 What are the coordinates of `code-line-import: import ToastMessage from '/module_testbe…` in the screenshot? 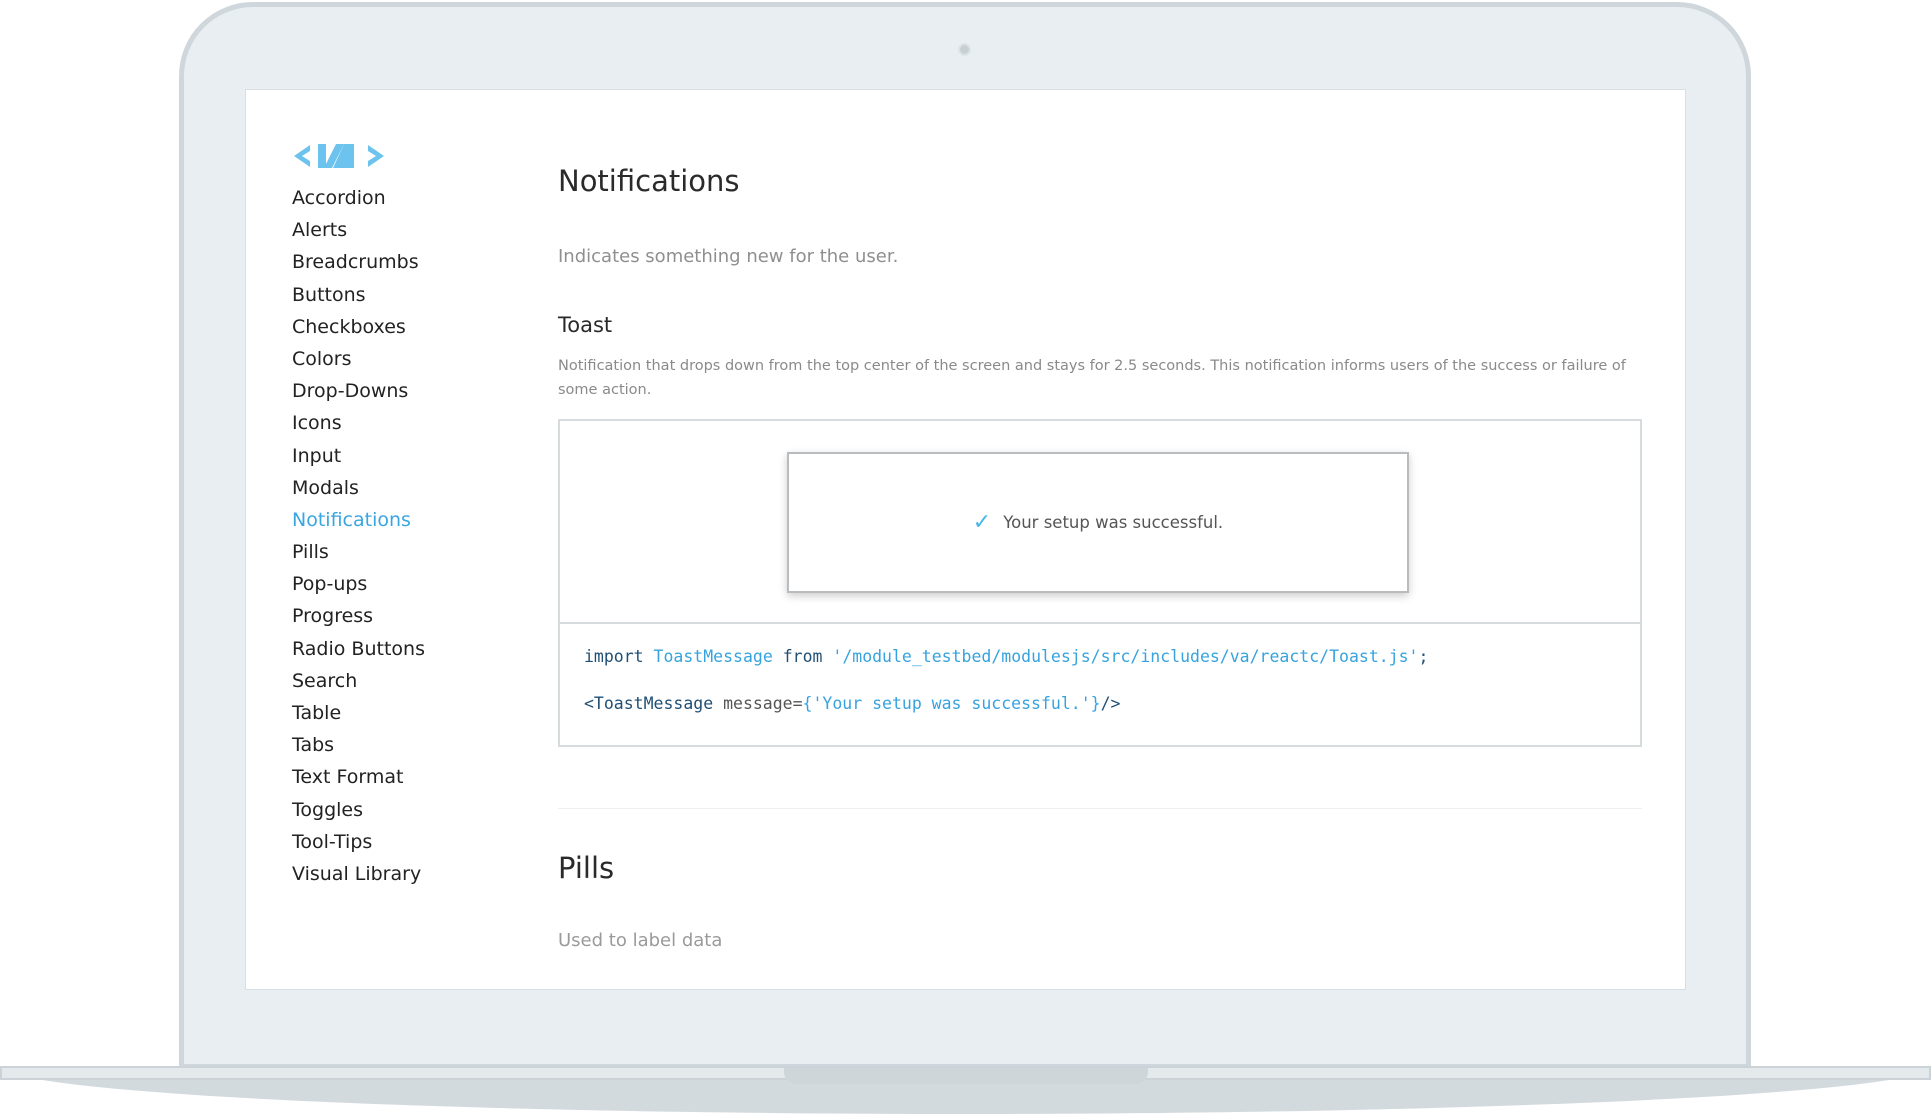 It's located at (1112, 670).